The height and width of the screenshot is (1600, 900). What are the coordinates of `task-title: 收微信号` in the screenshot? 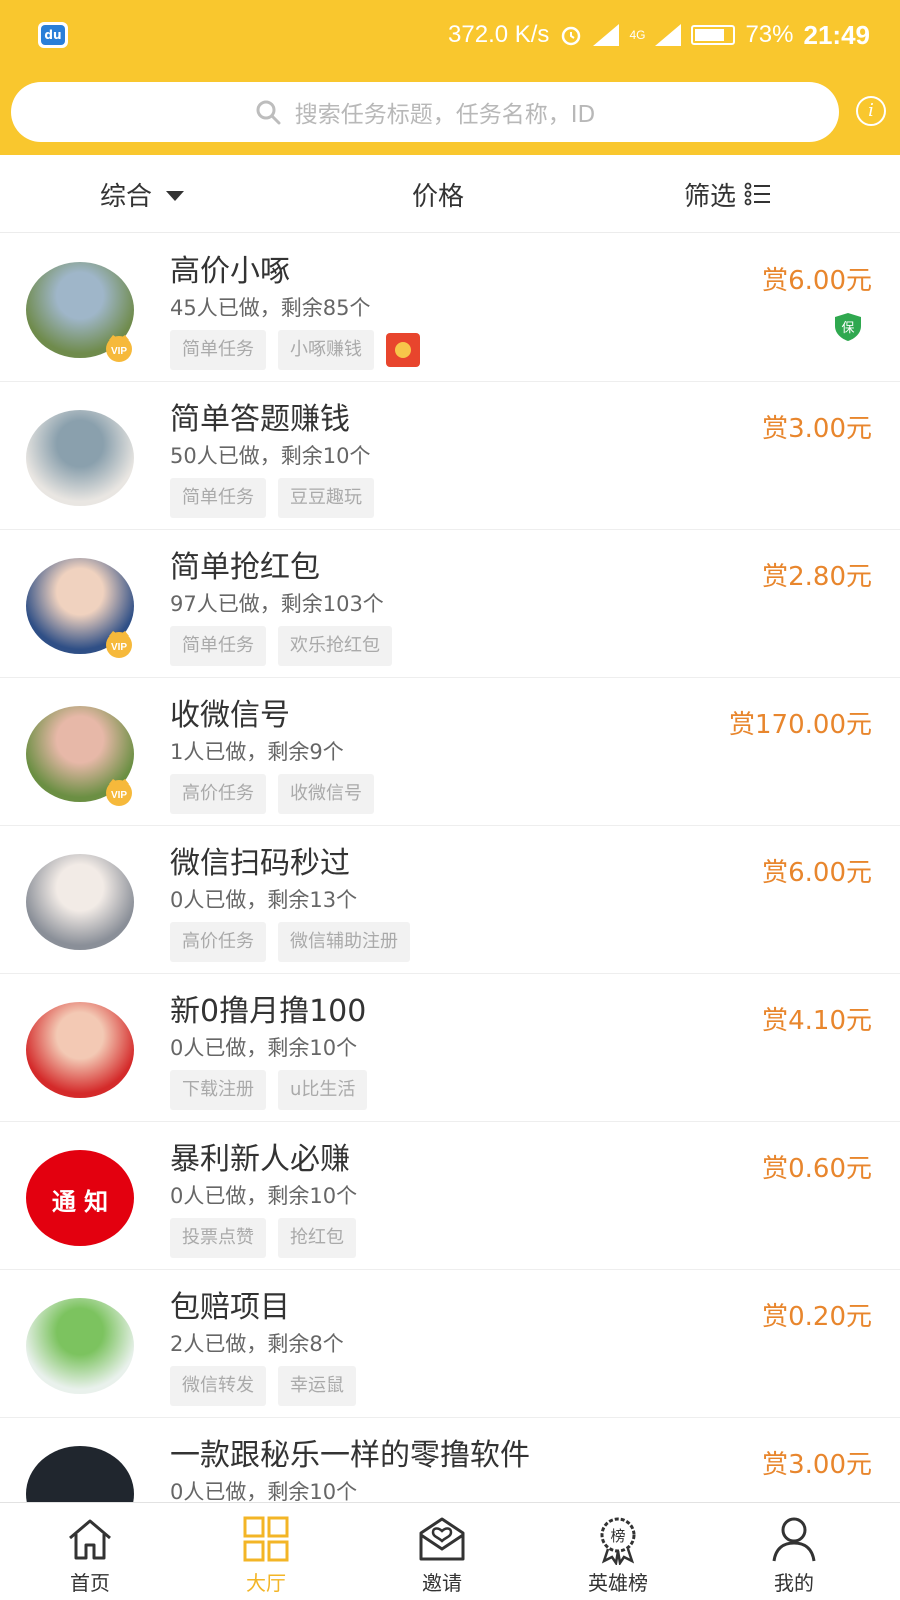 It's located at (230, 715).